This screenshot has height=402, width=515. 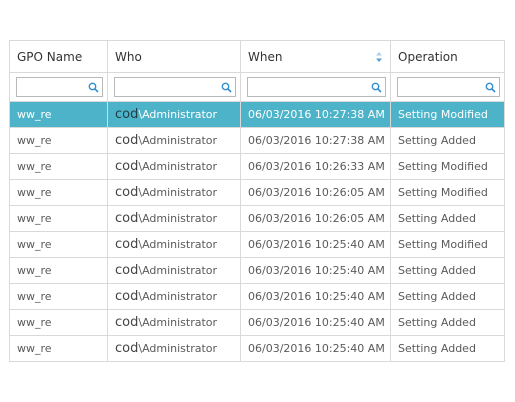 I want to click on column-header-gpo-name: GPO Name, so click(x=59, y=57).